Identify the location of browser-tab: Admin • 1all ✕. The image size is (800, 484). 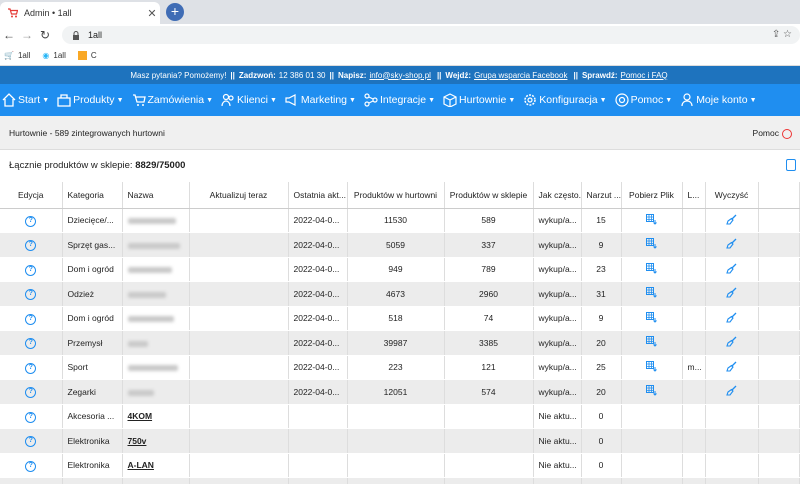
(80, 13).